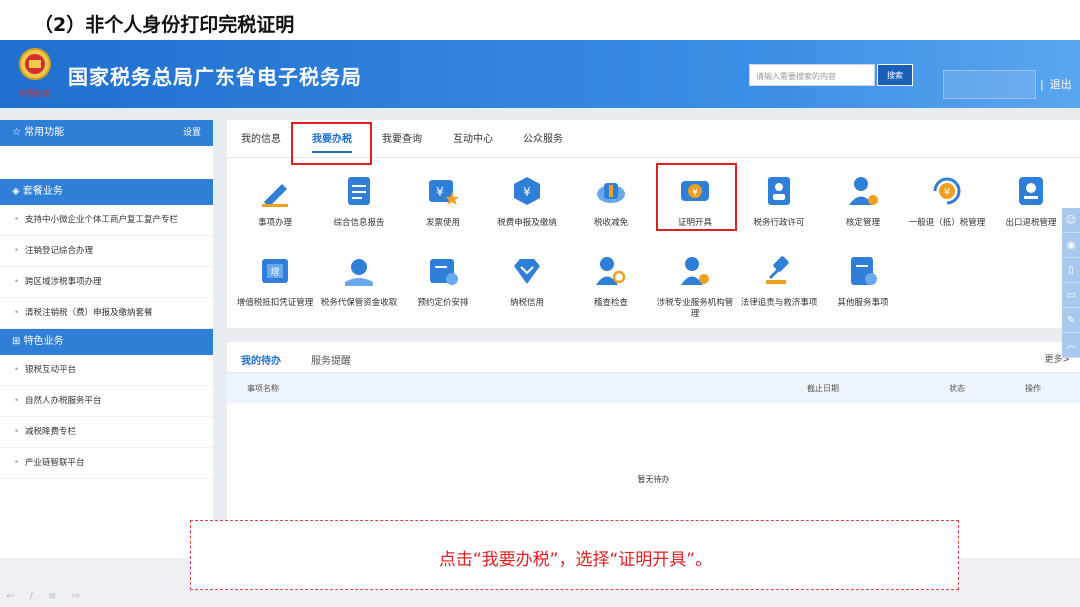 Image resolution: width=1080 pixels, height=607 pixels. What do you see at coordinates (527, 271) in the screenshot?
I see `diamond-icon` at bounding box center [527, 271].